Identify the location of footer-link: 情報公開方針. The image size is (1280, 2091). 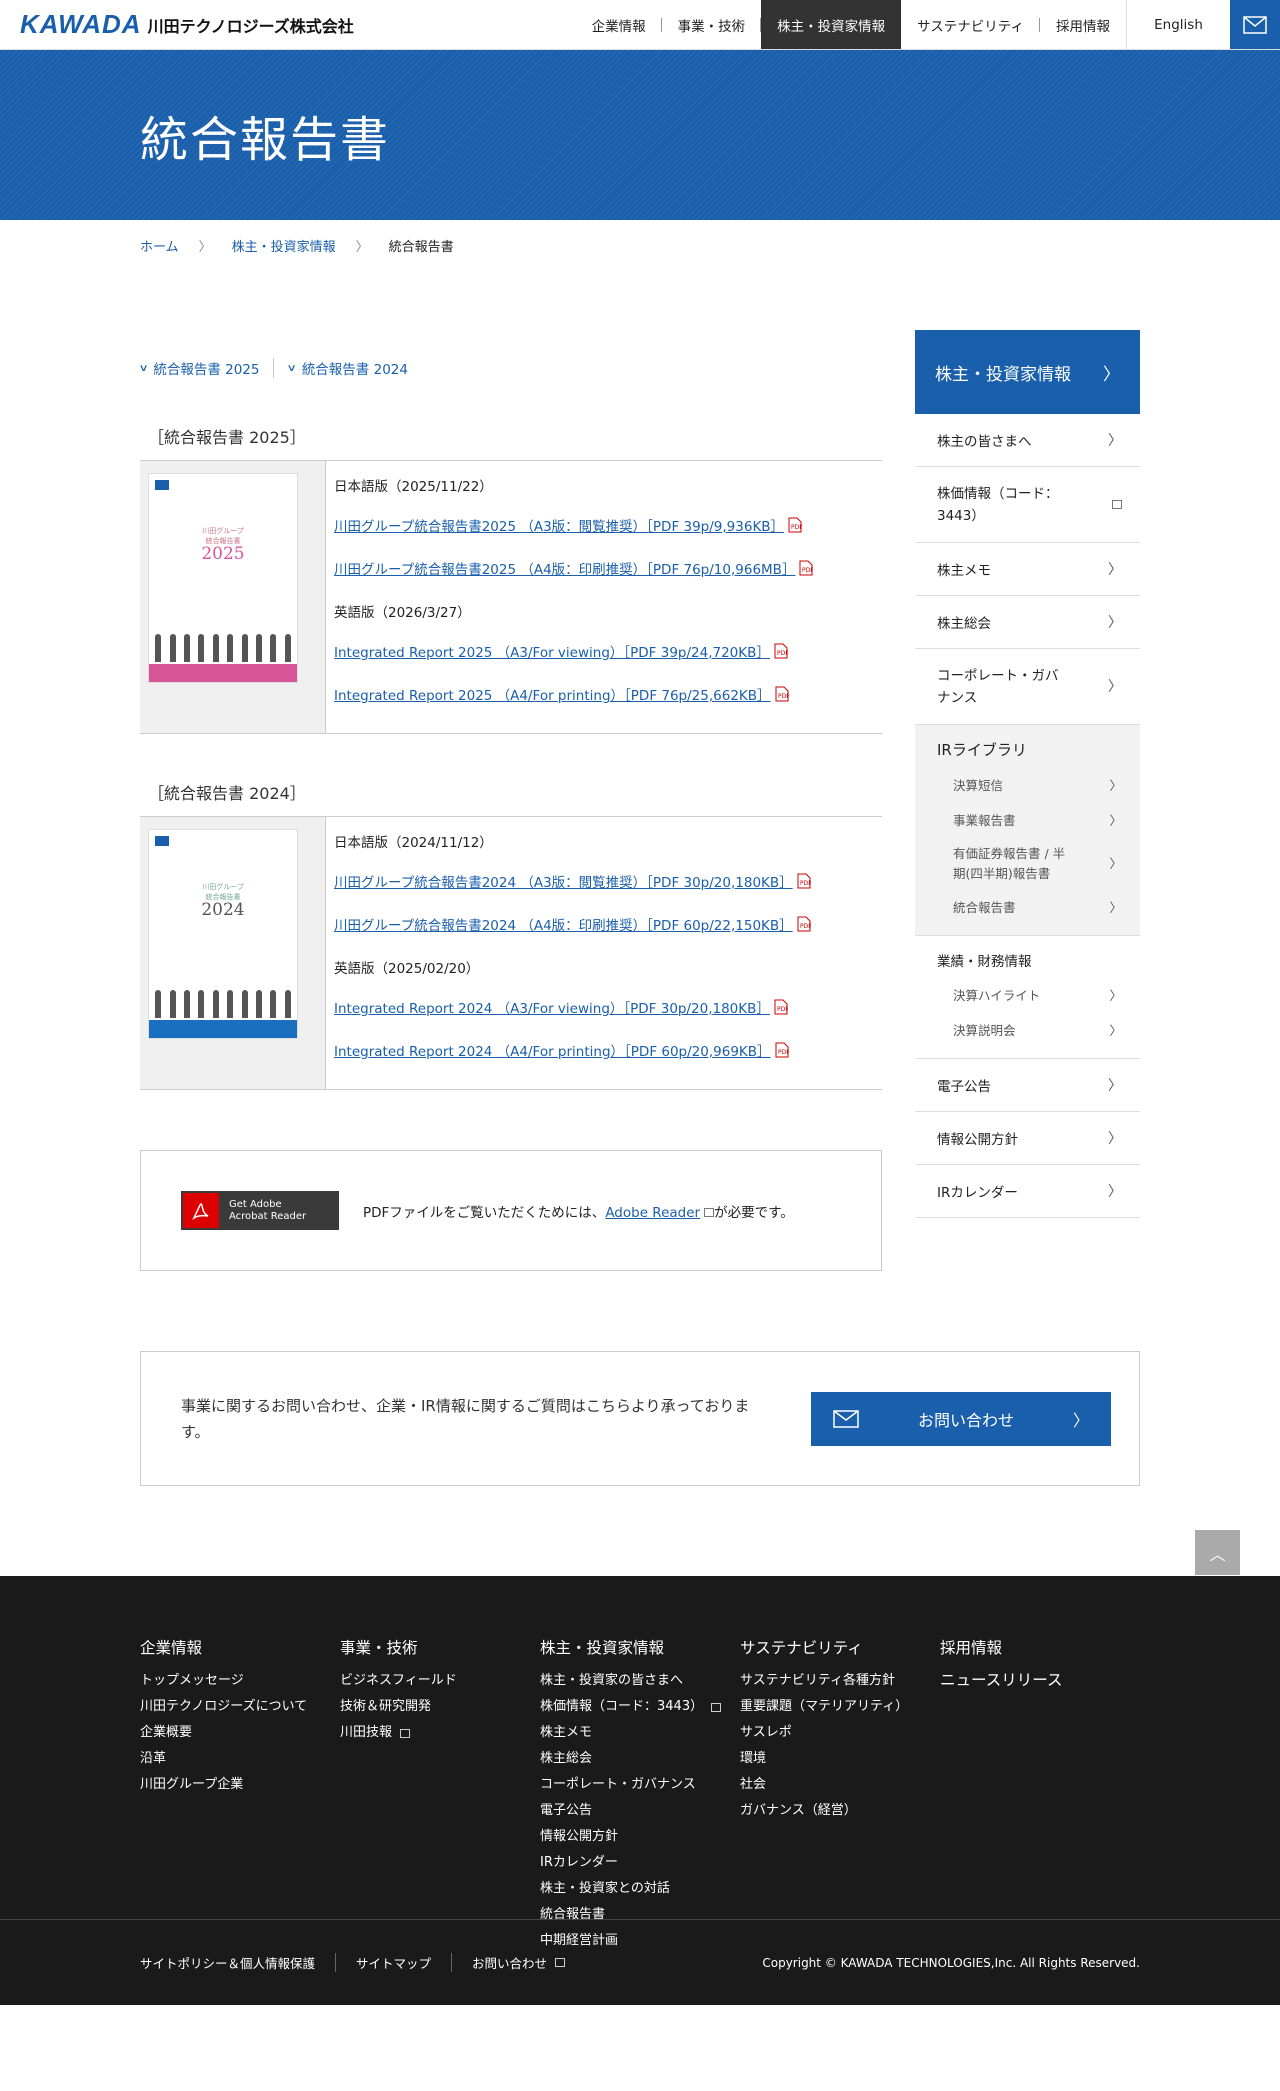
(640, 1837).